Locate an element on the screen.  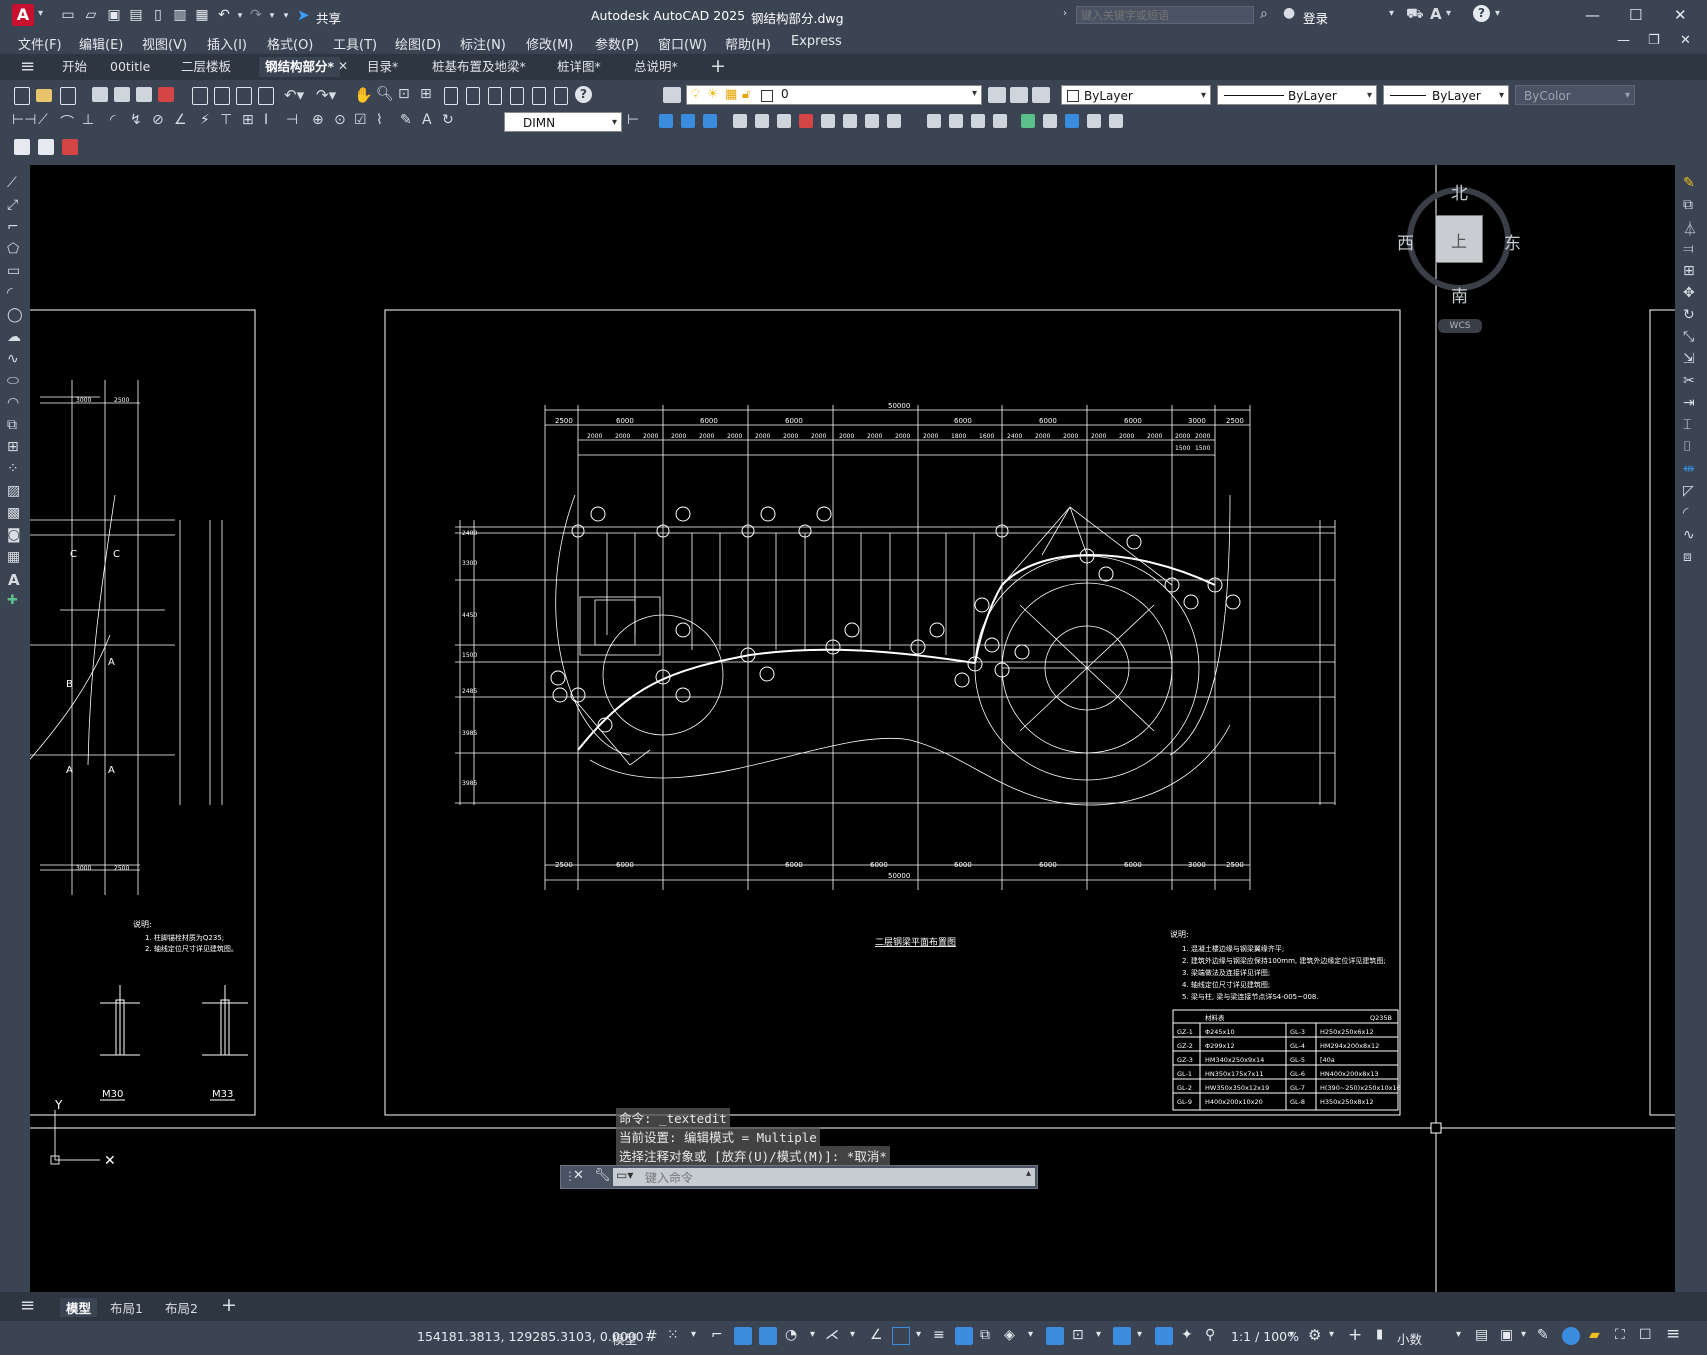
autodesk-dropdown-icon: ▾ is located at coordinates (1448, 13).